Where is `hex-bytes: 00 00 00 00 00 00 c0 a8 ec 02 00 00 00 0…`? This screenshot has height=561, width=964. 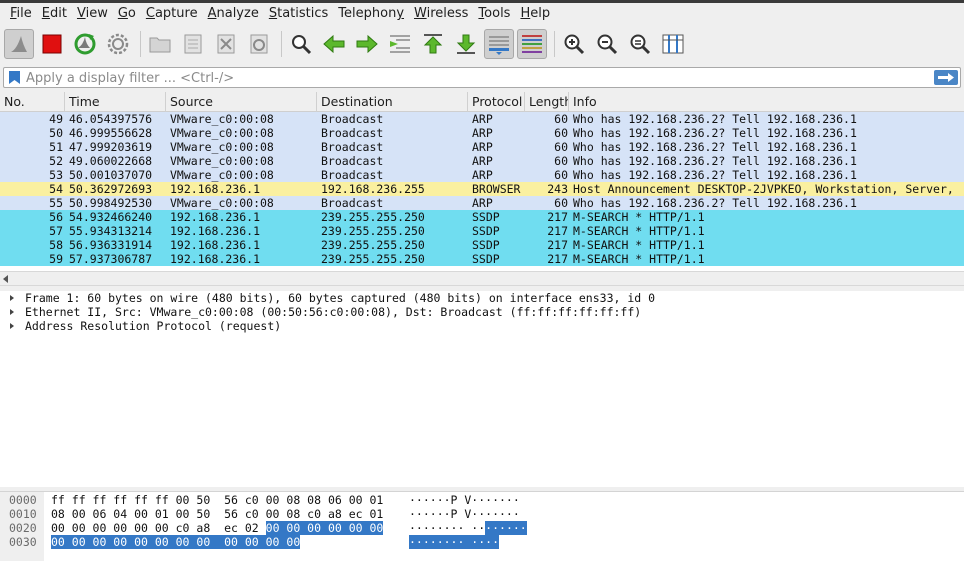 hex-bytes: 00 00 00 00 00 00 c0 a8 ec 02 00 00 00 0… is located at coordinates (217, 528).